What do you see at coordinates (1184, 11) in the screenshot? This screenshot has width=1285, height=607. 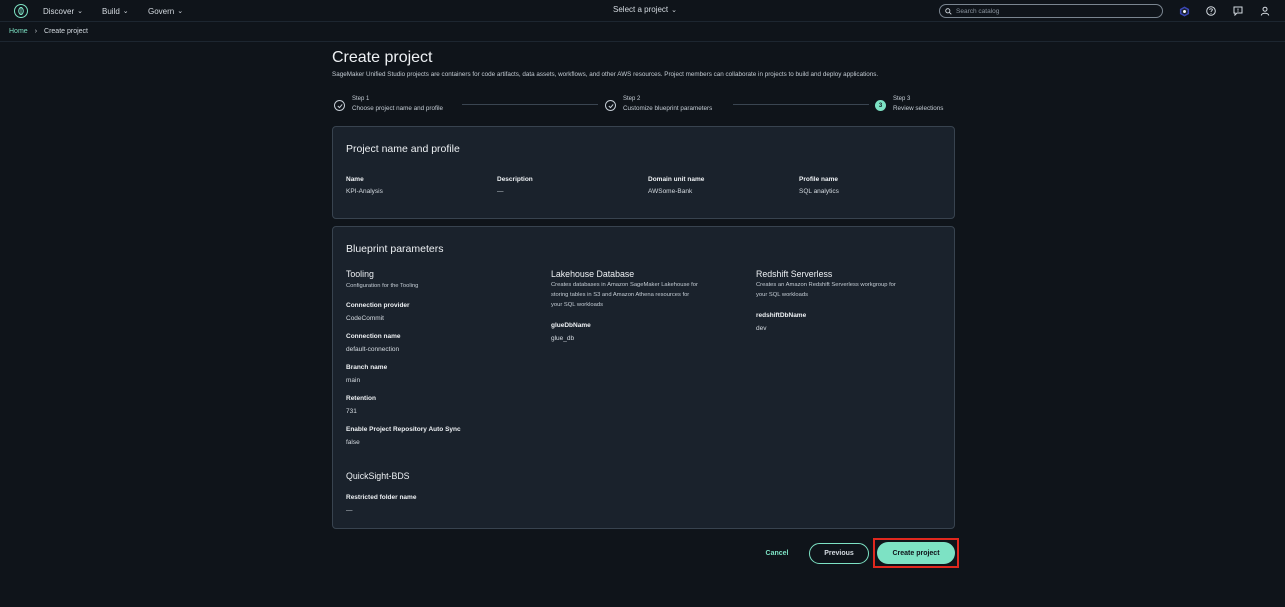 I see `q-assistant-icon` at bounding box center [1184, 11].